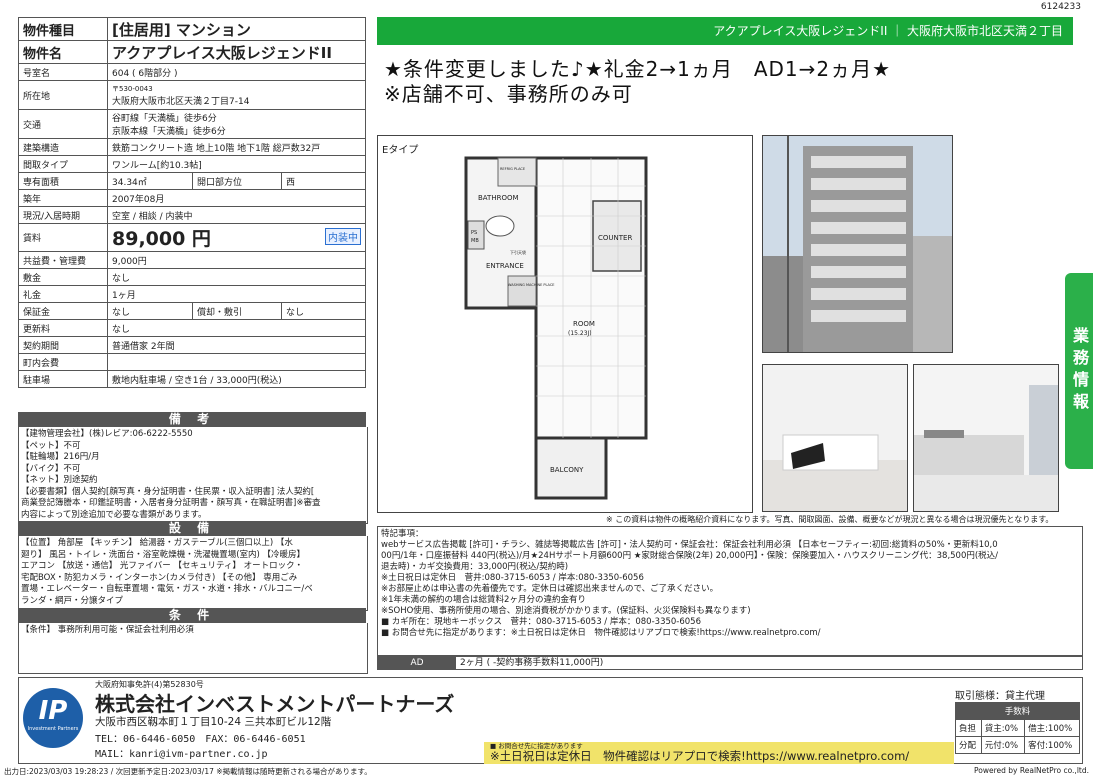  What do you see at coordinates (1052, 745) in the screenshot?
I see `fee-row-b: 客付:100%` at bounding box center [1052, 745].